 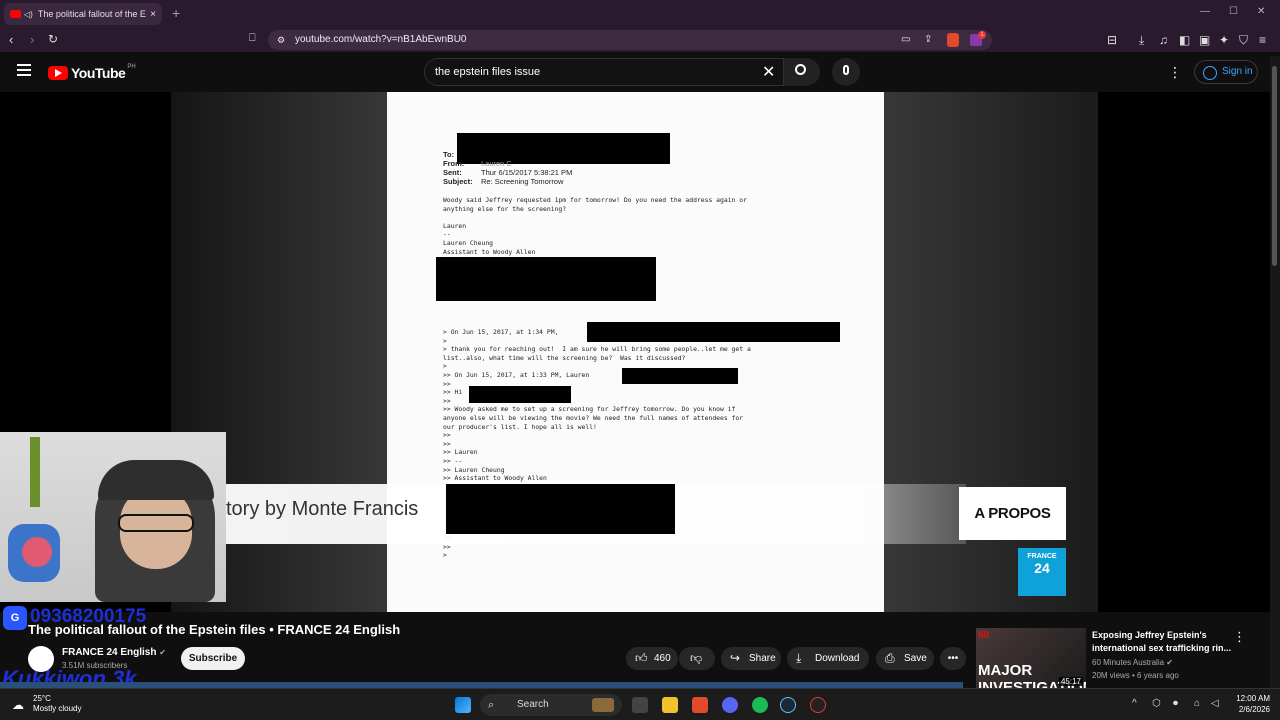 What do you see at coordinates (662, 658) in the screenshot?
I see `like-count: 460` at bounding box center [662, 658].